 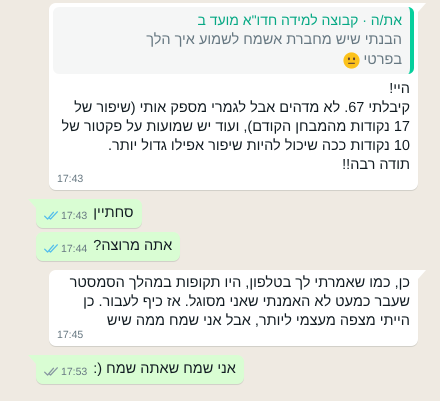 I want to click on message-text: אתה מרוצה?, so click(x=132, y=246).